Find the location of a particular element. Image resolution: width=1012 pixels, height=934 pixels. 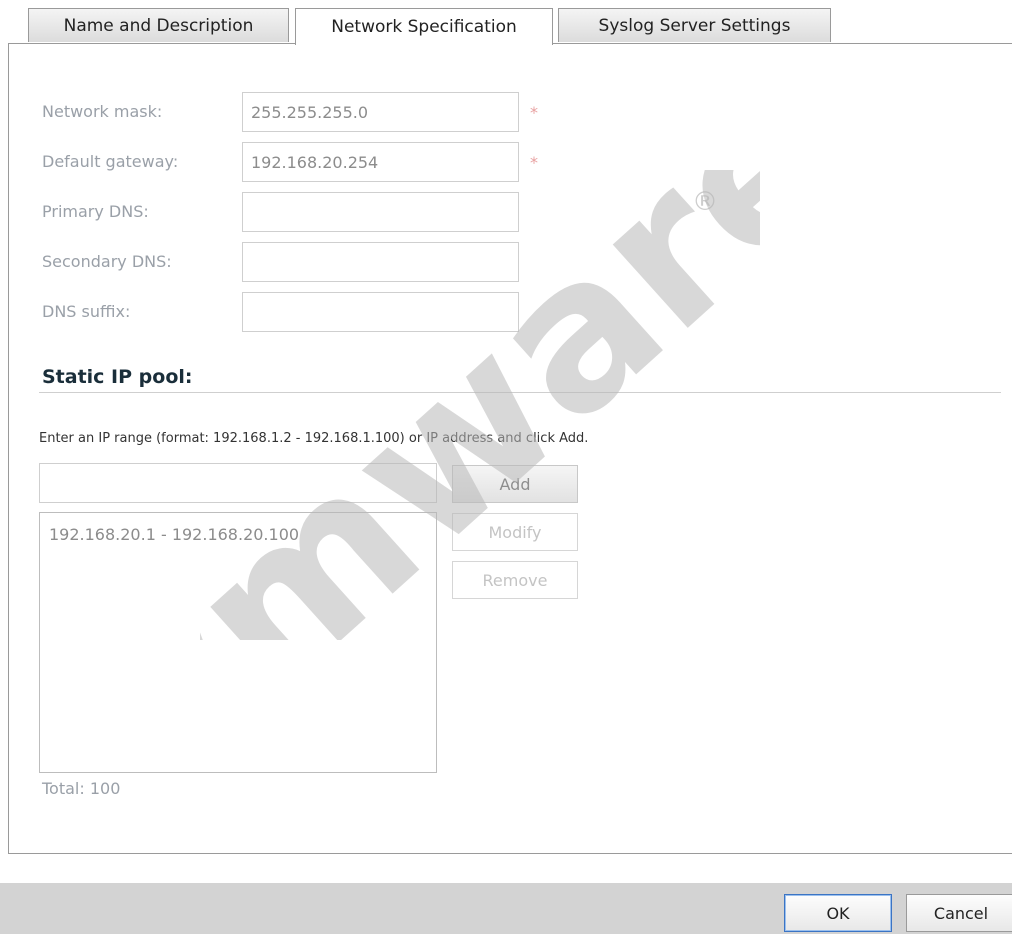

list-item: 192.168.20.1 - 192.168.20.100 is located at coordinates (174, 534).